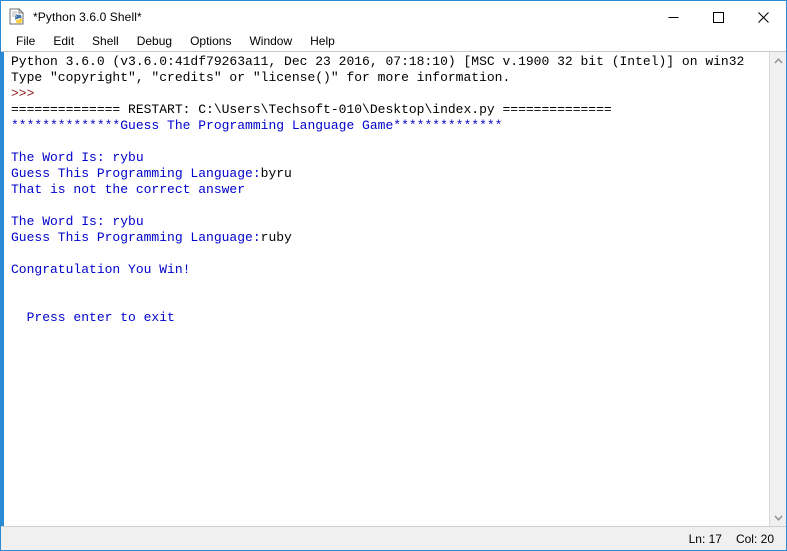 The width and height of the screenshot is (787, 551). Describe the element at coordinates (105, 41) in the screenshot. I see `menu-item-shell: Shell` at that location.